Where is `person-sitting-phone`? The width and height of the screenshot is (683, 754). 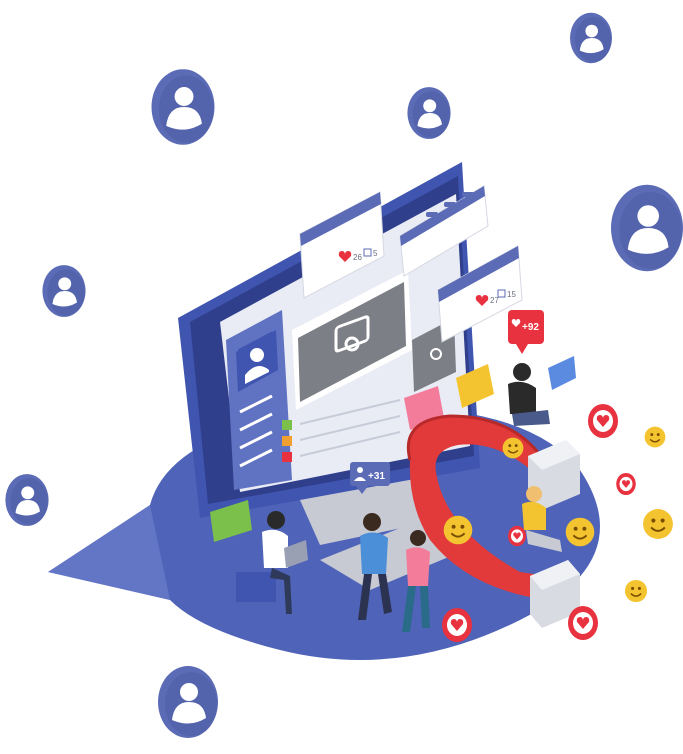 person-sitting-phone is located at coordinates (529, 394).